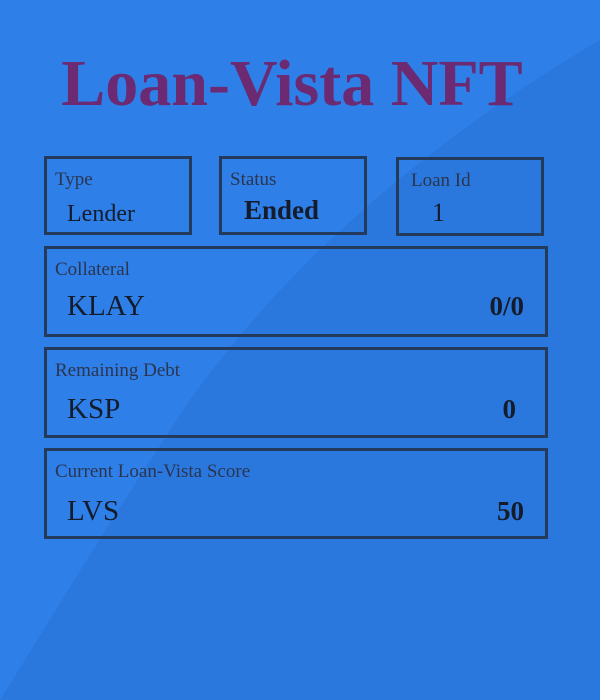  I want to click on score-amount: 50, so click(510, 511).